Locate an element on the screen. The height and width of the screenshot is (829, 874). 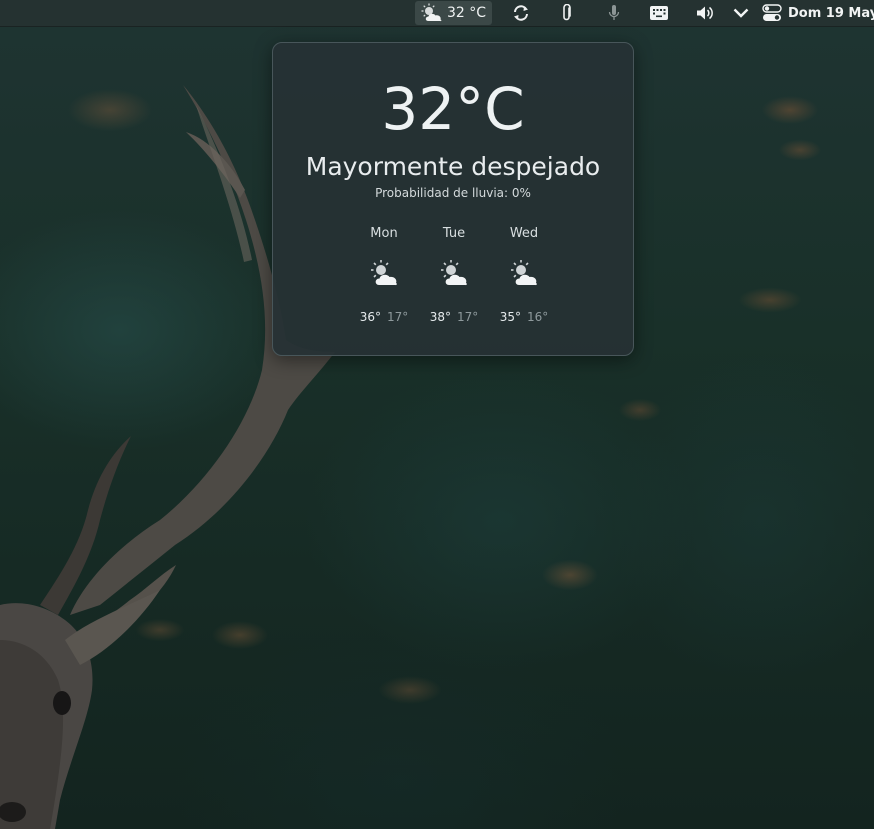
volume-icon is located at coordinates (705, 13).